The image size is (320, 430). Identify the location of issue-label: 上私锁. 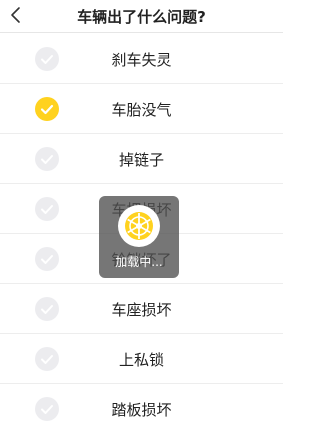
(141, 360).